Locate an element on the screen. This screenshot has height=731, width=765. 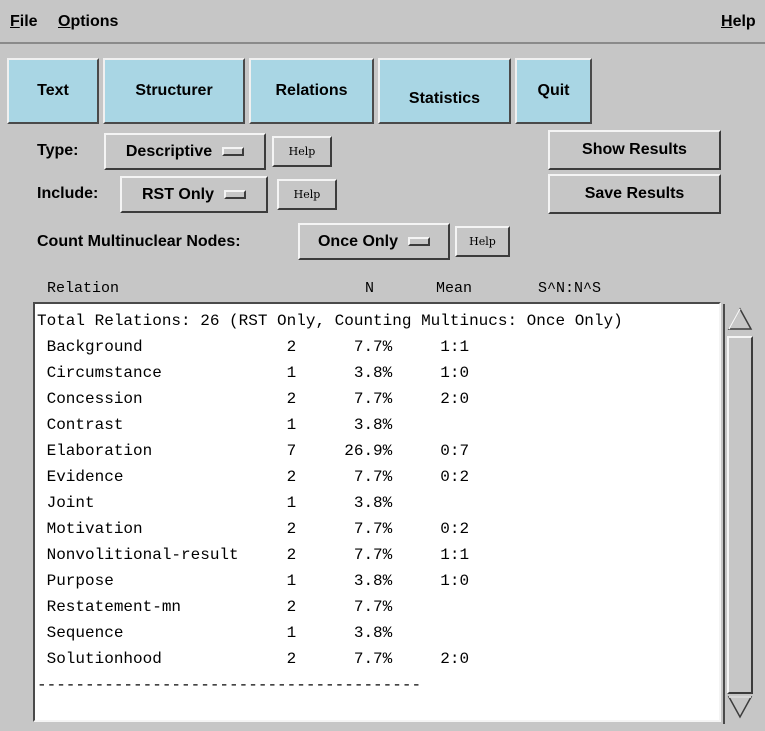
table-row: Circumstance 1 3.8% 1:0 is located at coordinates (253, 373).